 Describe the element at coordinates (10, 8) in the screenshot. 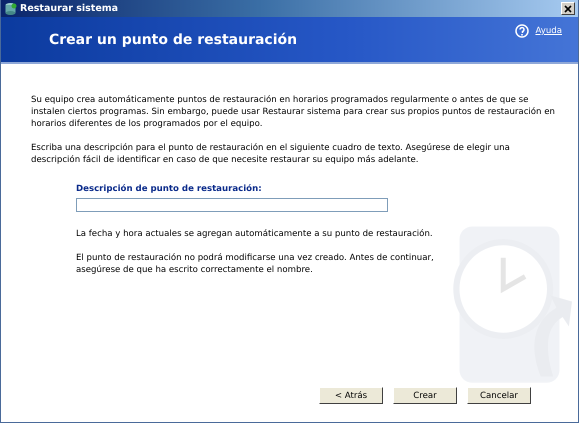

I see `app-icon` at that location.